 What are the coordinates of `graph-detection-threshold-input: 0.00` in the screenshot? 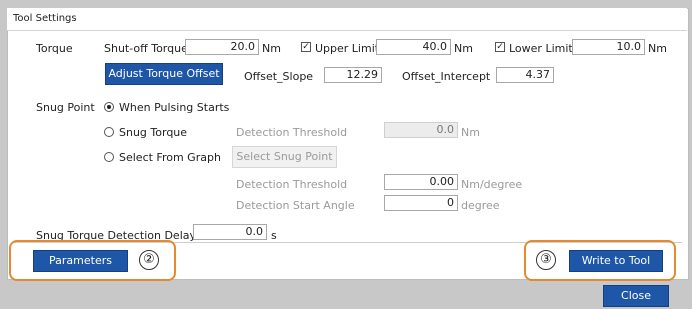 It's located at (421, 182).